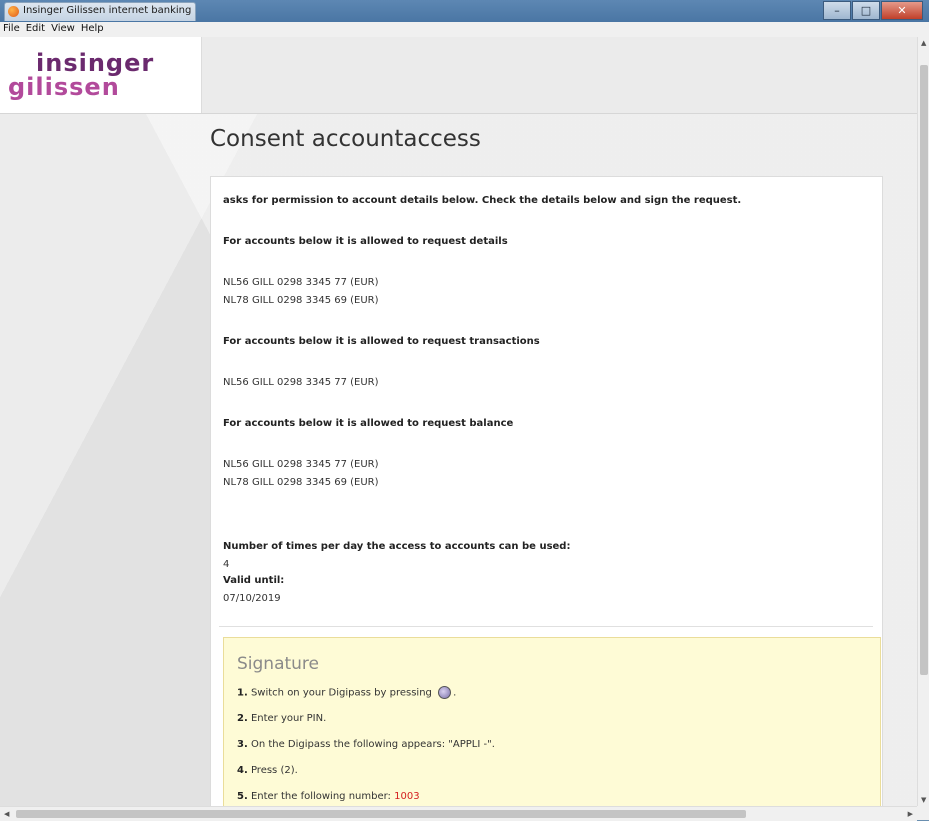  I want to click on horizontal-scroll-thumb, so click(381, 814).